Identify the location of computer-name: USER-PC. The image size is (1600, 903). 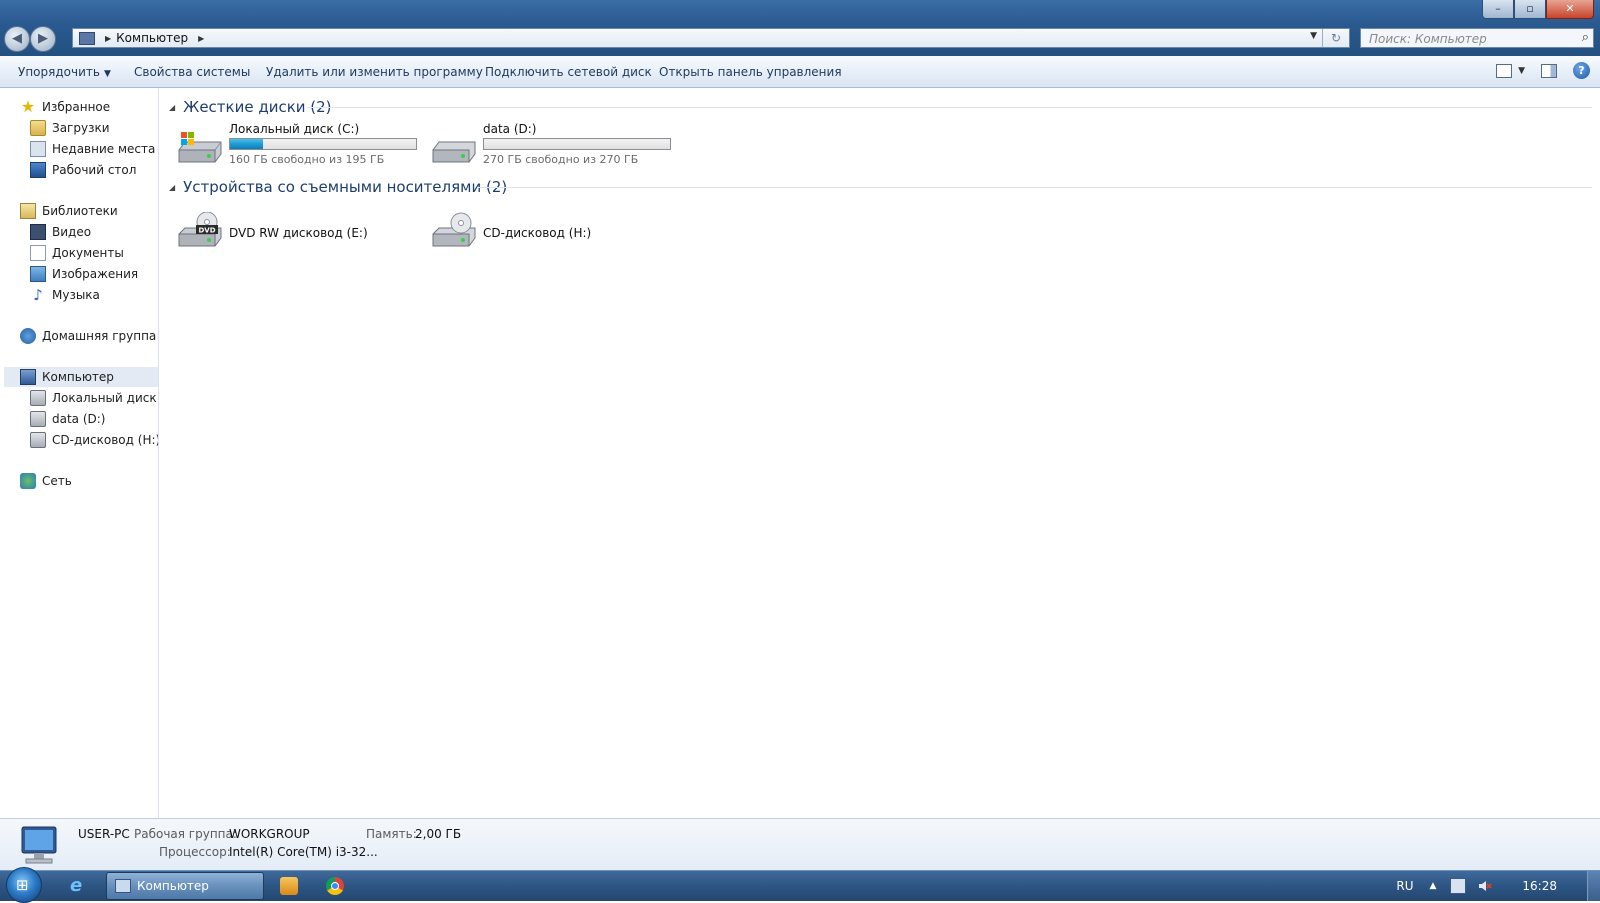
(104, 834).